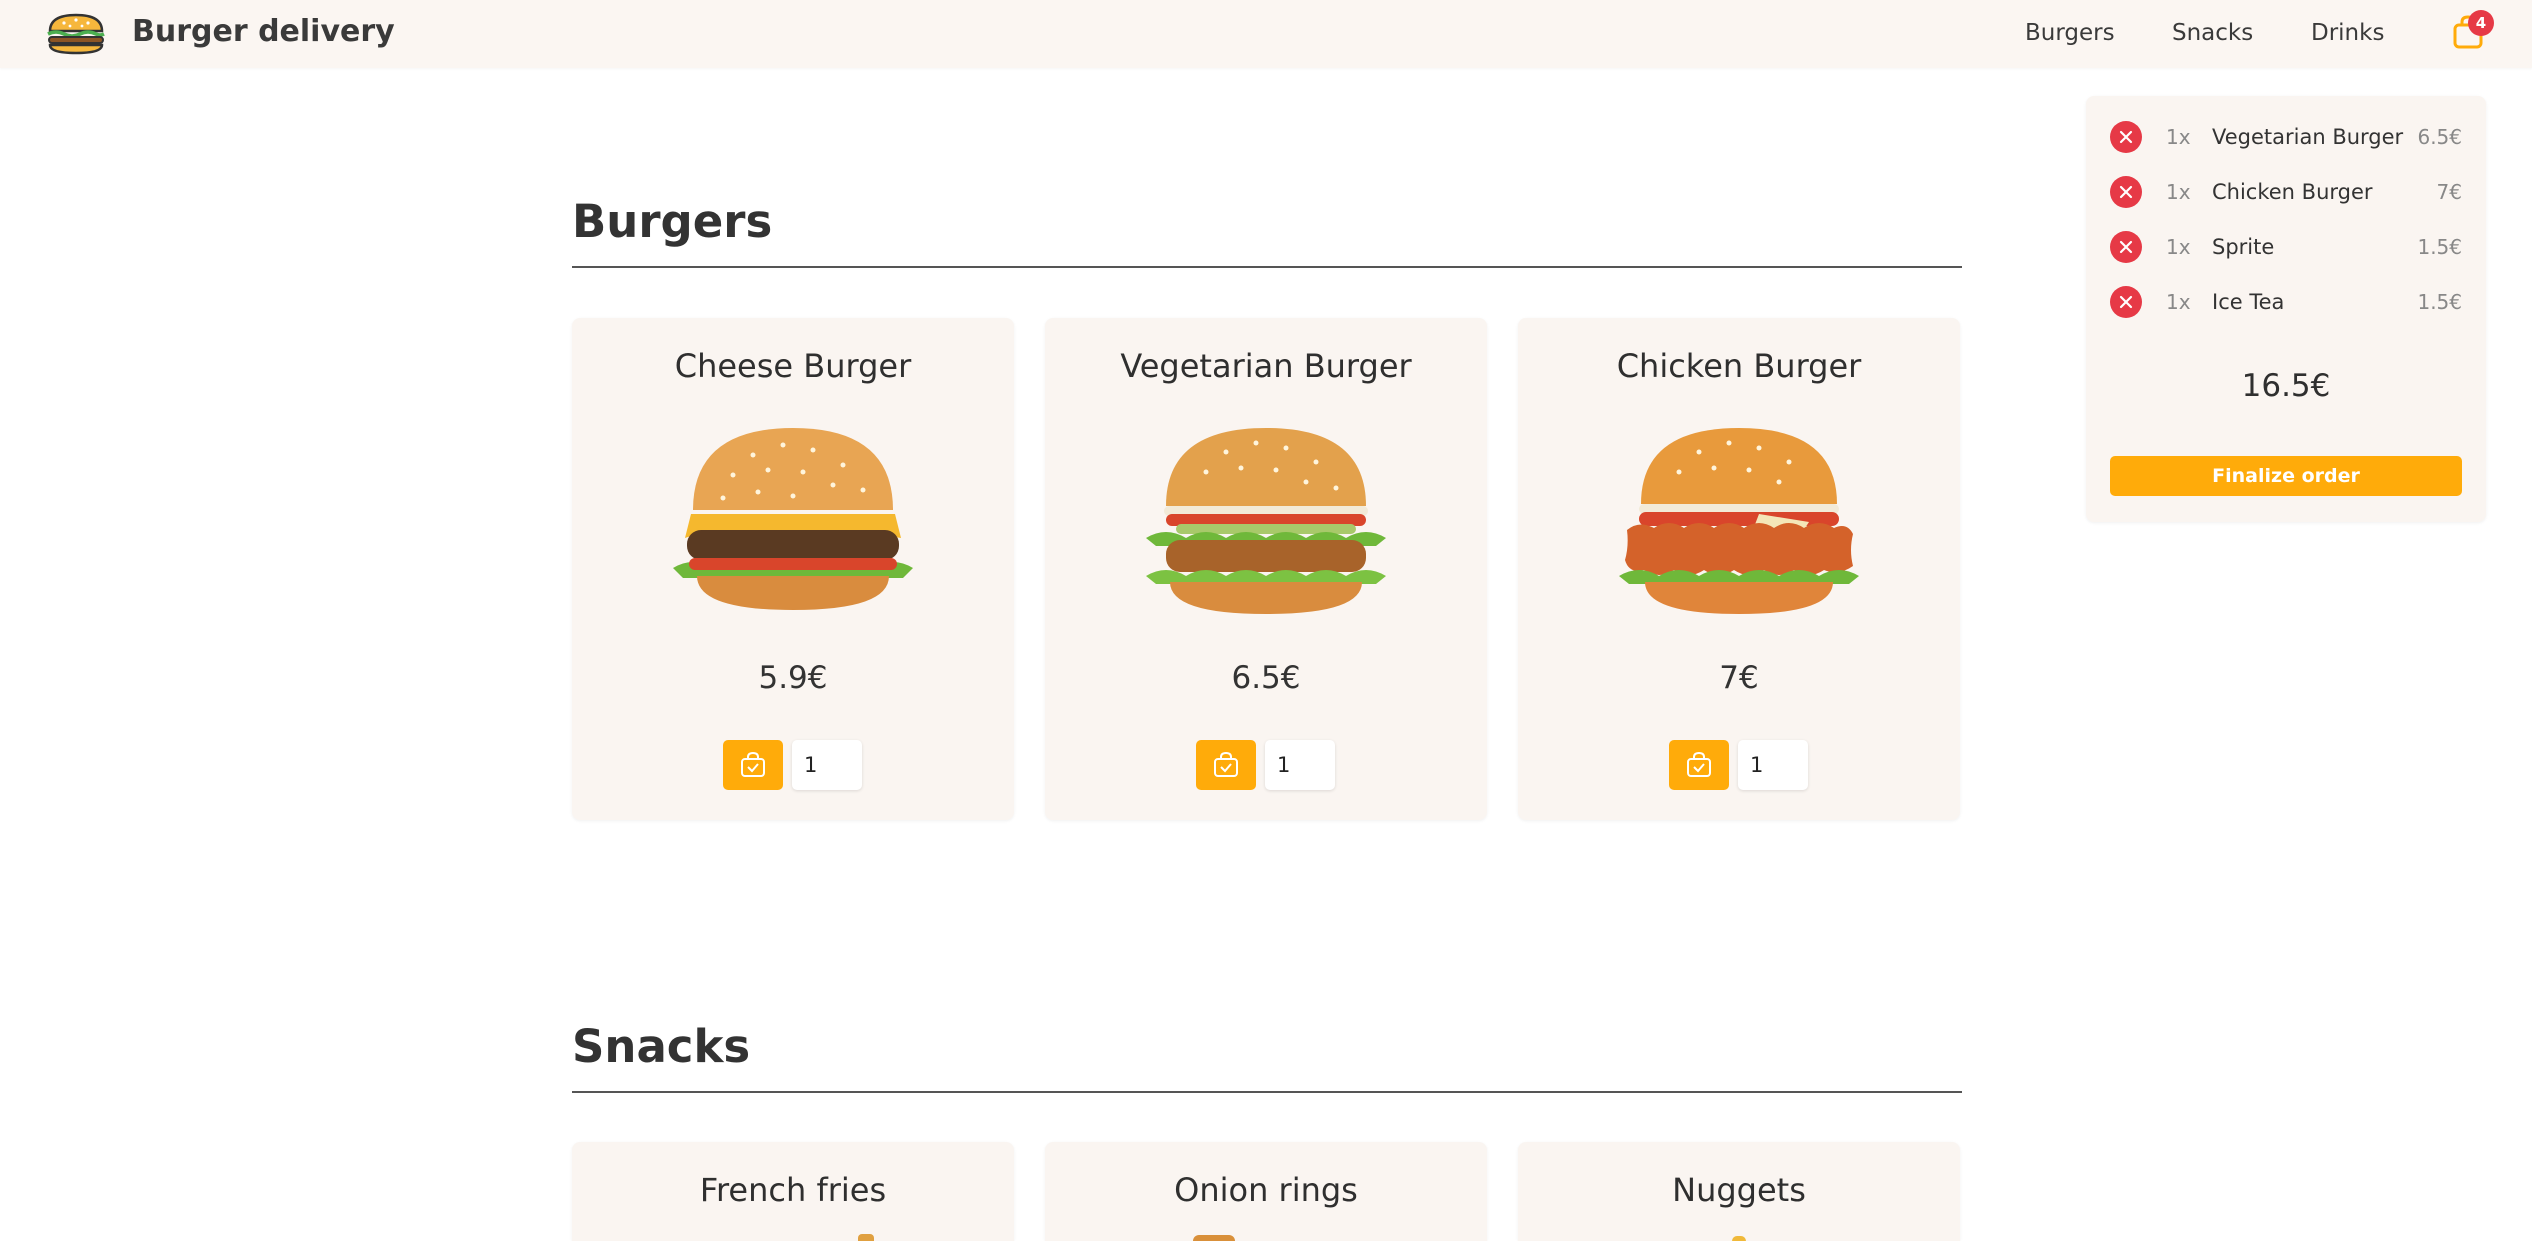 The height and width of the screenshot is (1241, 2532). I want to click on finalize-order-button: Finalize order, so click(2286, 476).